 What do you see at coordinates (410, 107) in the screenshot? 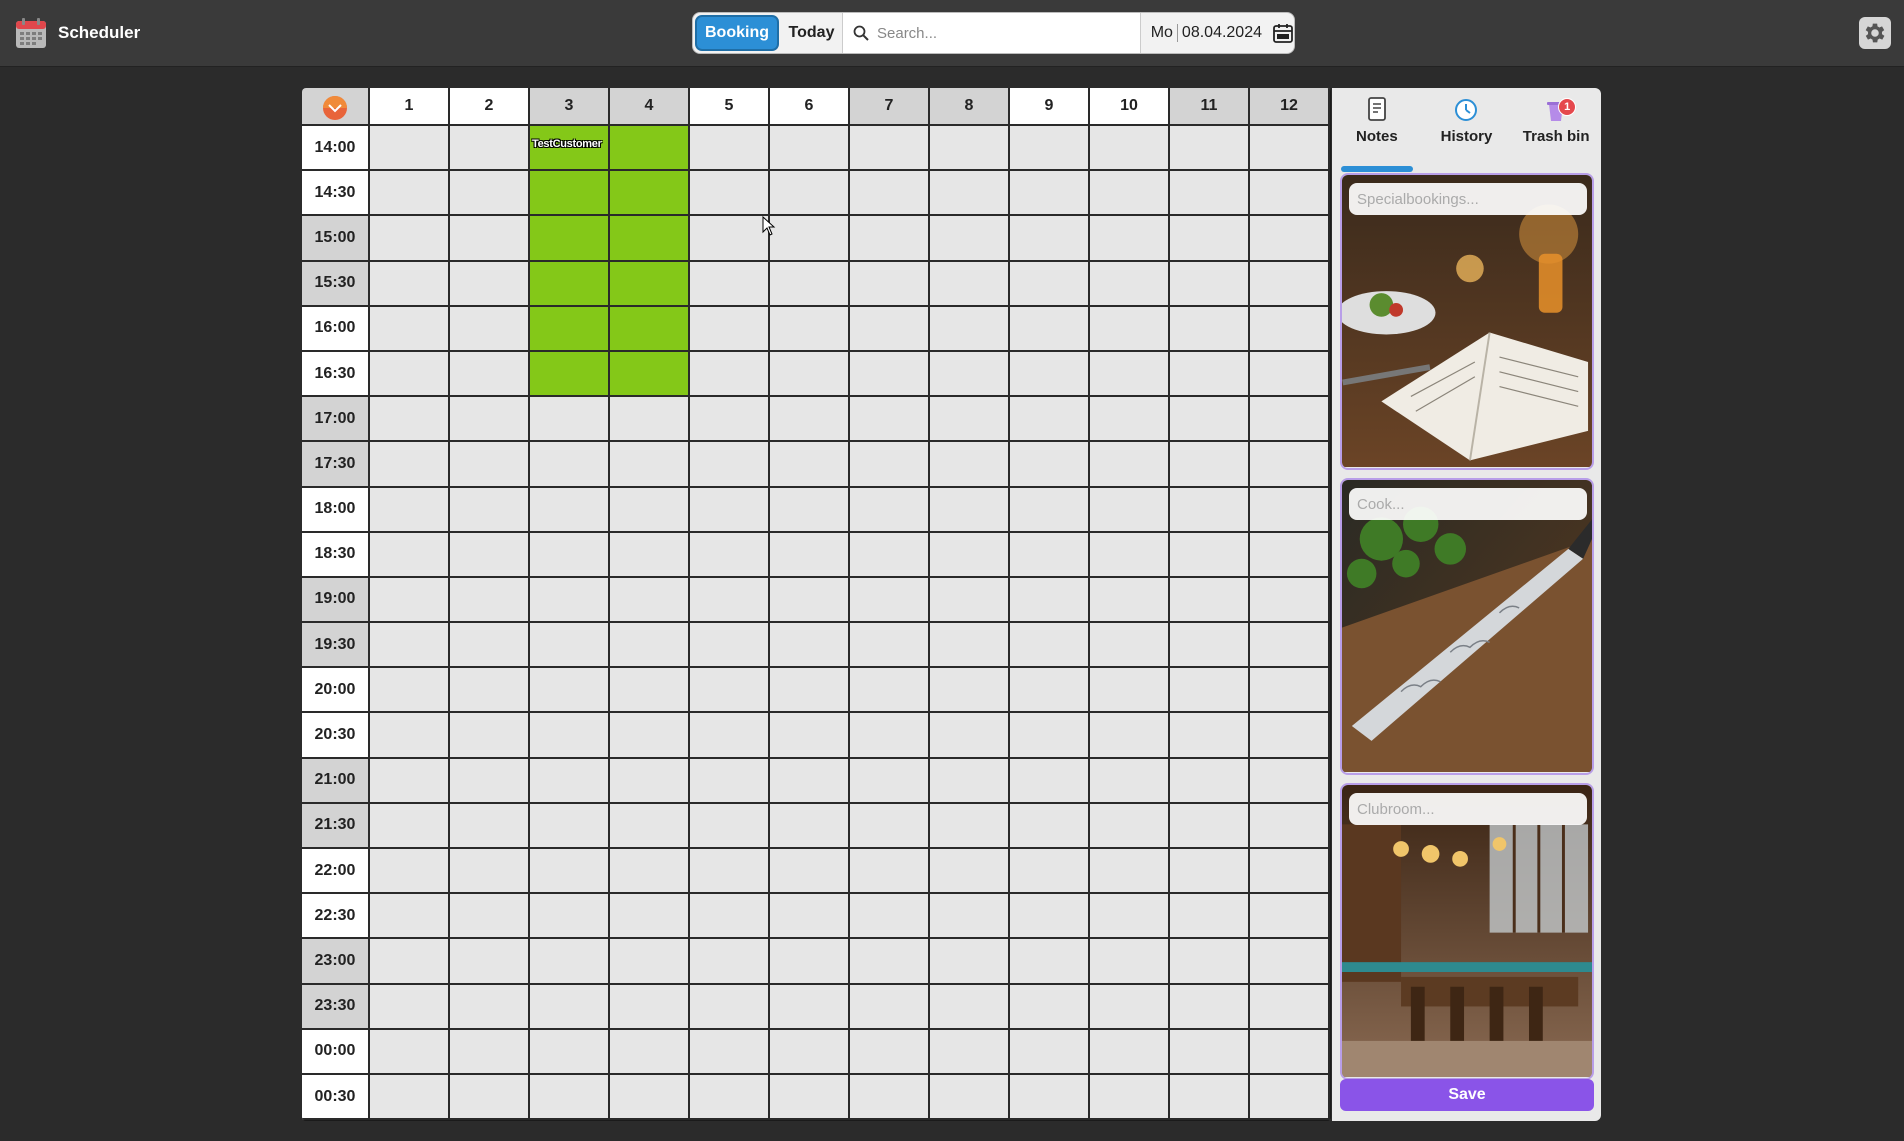
I see `column-header-1: 1` at bounding box center [410, 107].